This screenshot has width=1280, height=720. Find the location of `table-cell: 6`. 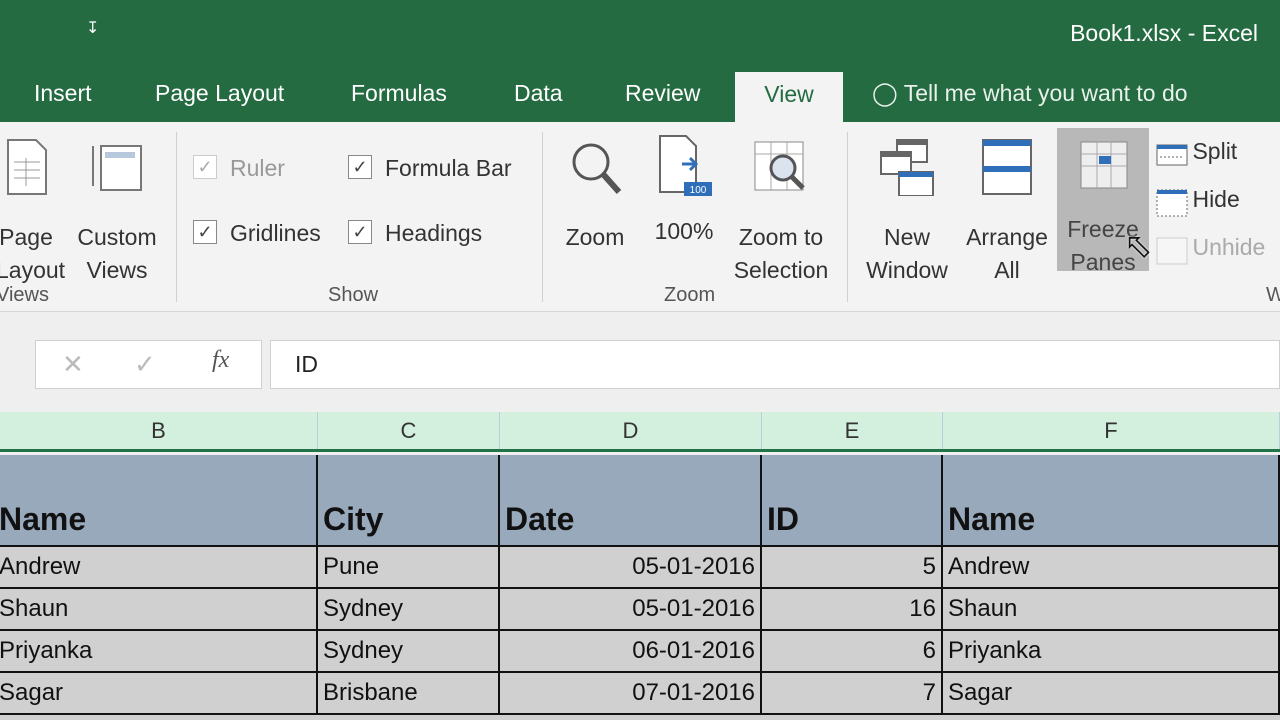

table-cell: 6 is located at coordinates (852, 652).